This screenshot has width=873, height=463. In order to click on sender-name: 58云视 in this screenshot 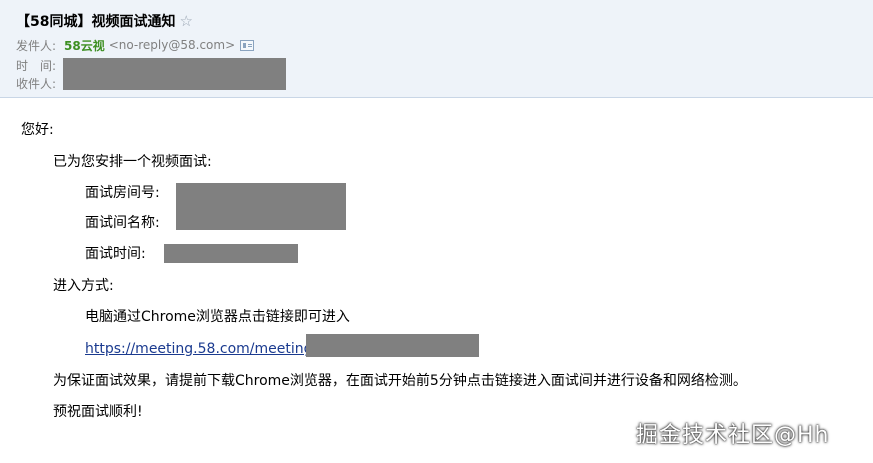, I will do `click(84, 45)`.